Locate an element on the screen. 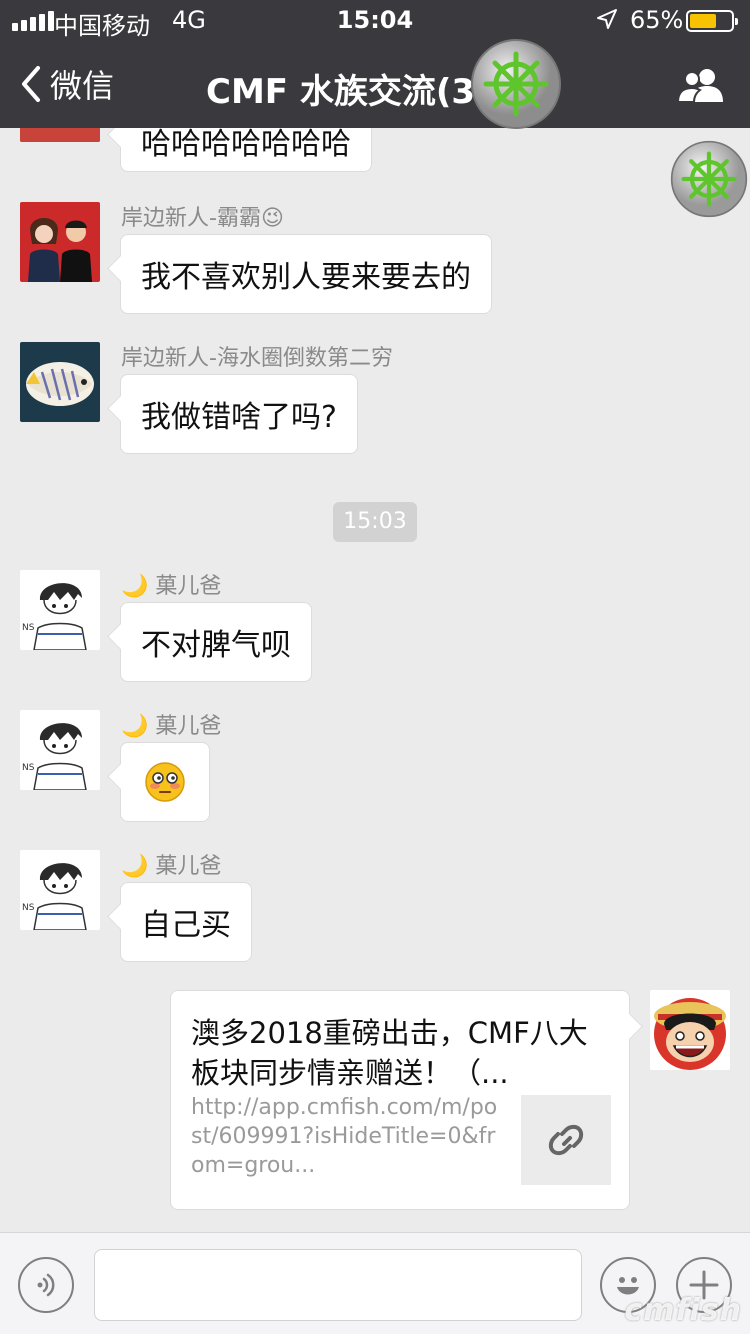 This screenshot has width=750, height=1334. voice-icon is located at coordinates (46, 1285).